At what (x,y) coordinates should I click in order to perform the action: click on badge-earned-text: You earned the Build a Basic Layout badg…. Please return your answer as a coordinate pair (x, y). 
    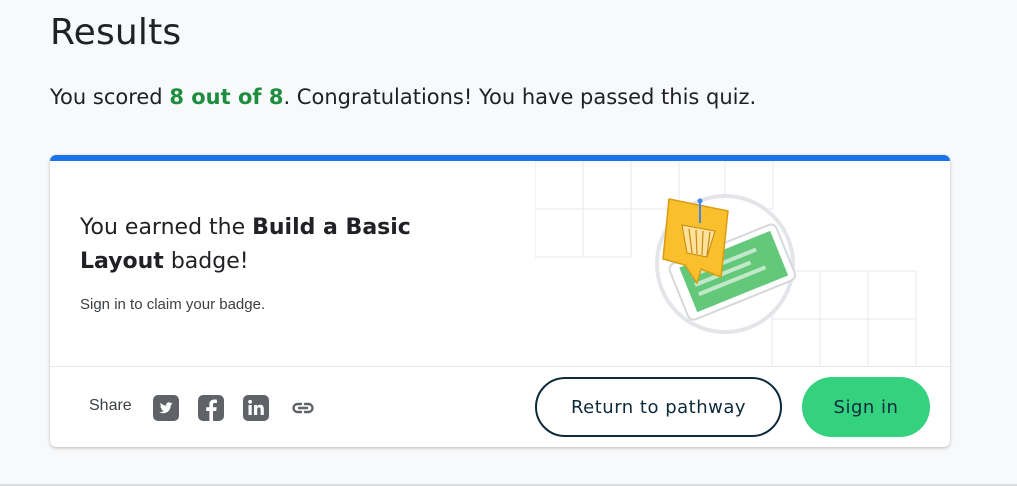
    Looking at the image, I should click on (260, 245).